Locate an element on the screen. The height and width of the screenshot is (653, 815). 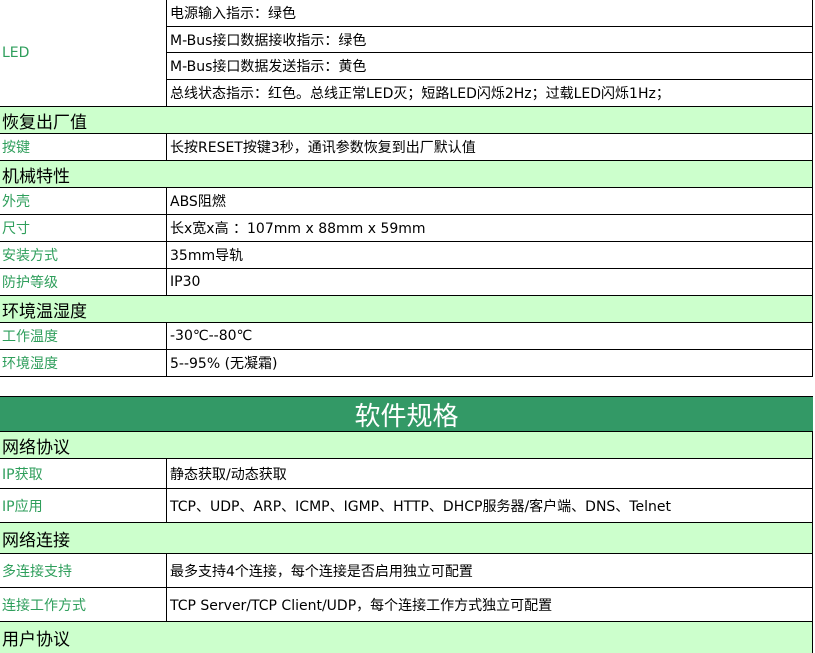
row-label-work-temp: 工作温度 is located at coordinates (83, 336).